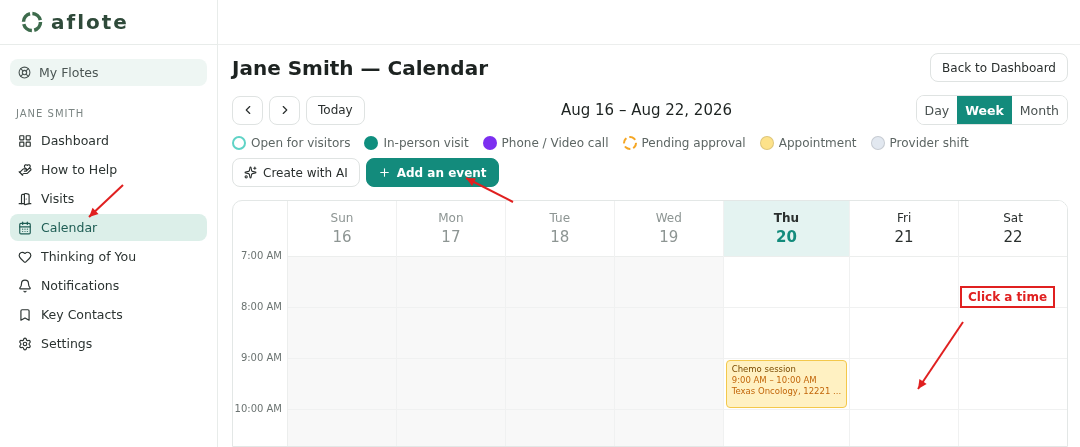 This screenshot has width=1080, height=447. Describe the element at coordinates (450, 229) in the screenshot. I see `day-header: Mon 17` at that location.